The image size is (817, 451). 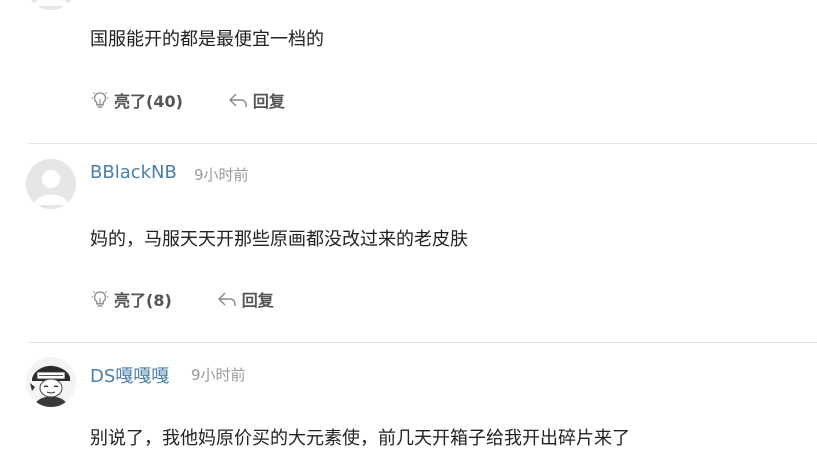 I want to click on user-avatar-image, so click(x=51, y=382).